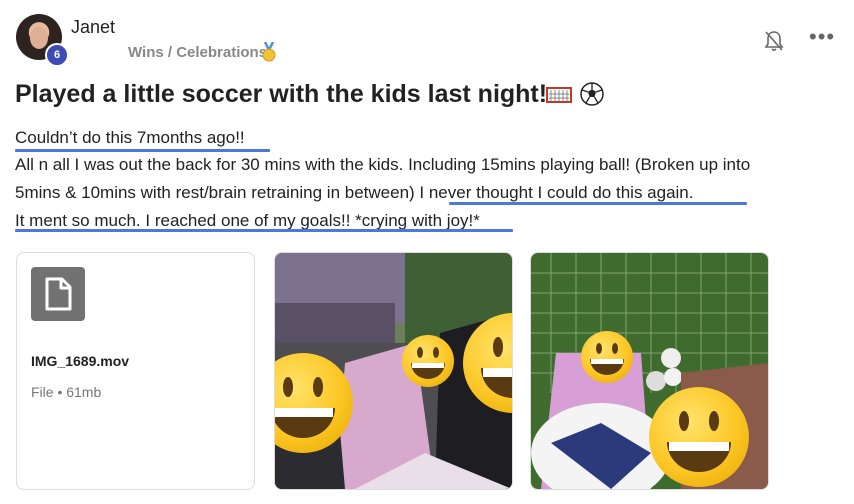  What do you see at coordinates (822, 37) in the screenshot?
I see `more-icon: •••` at bounding box center [822, 37].